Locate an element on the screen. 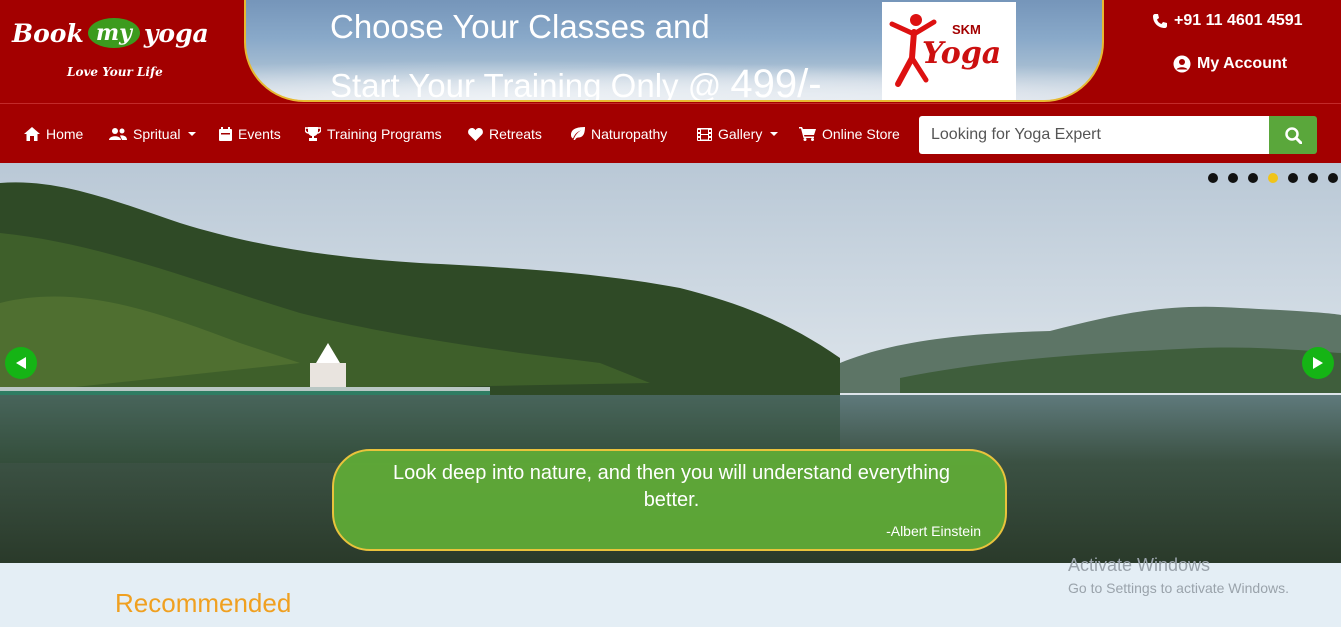 The image size is (1341, 627). watermark-subtitle: Go to Settings to activate Windows. is located at coordinates (1178, 588).